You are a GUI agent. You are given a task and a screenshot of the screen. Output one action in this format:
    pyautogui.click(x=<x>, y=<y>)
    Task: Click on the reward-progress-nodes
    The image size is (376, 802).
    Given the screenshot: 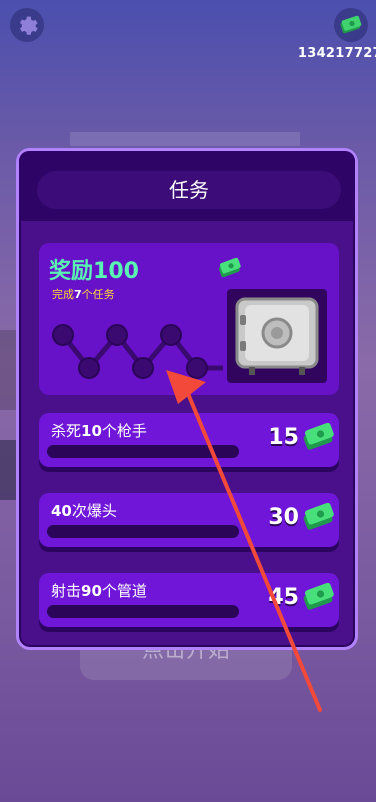 What is the action you would take?
    pyautogui.click(x=137, y=351)
    